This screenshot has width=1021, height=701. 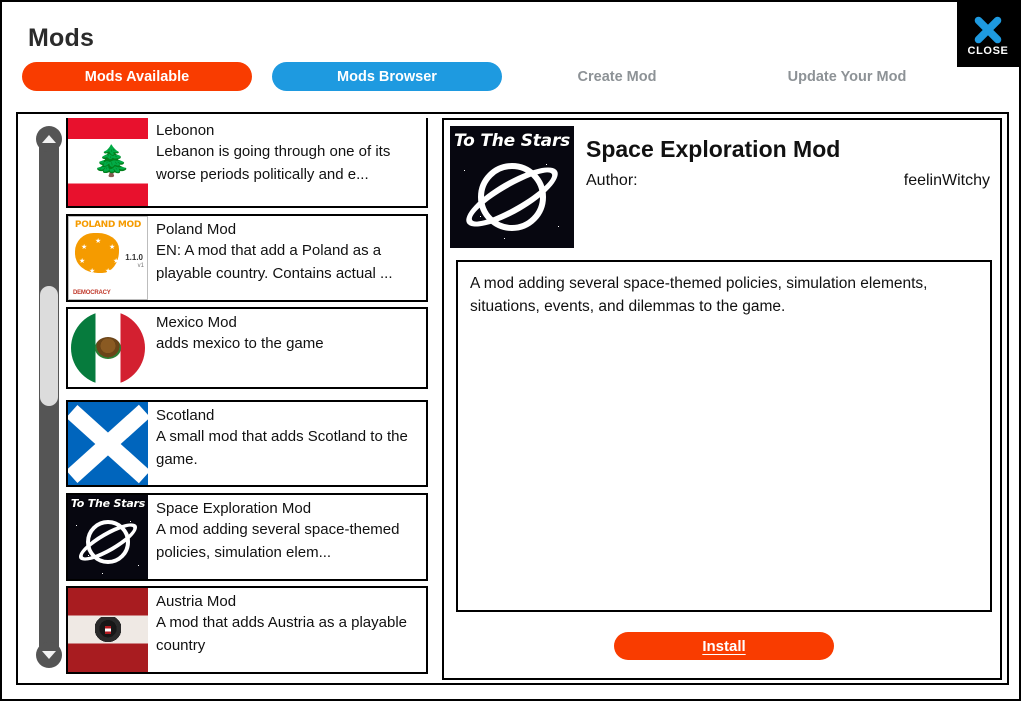 What do you see at coordinates (49, 346) in the screenshot?
I see `scrollbar-thumb` at bounding box center [49, 346].